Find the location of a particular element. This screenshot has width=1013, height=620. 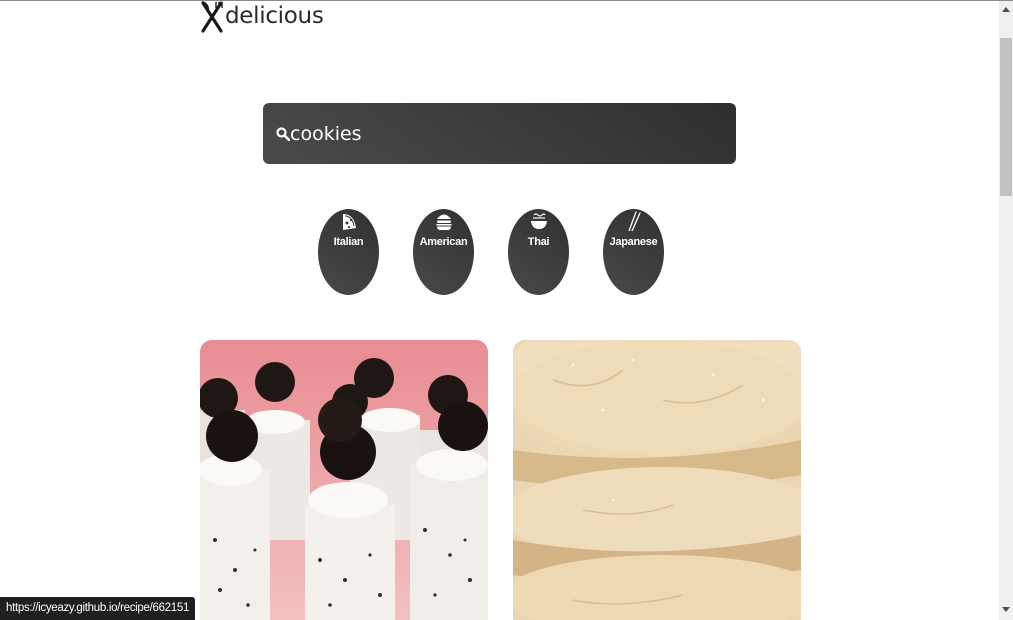

scroll-down-icon is located at coordinates (1006, 609).